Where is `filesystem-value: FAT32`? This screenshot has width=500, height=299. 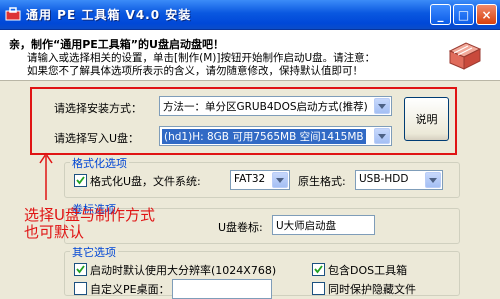 filesystem-value: FAT32 is located at coordinates (250, 179).